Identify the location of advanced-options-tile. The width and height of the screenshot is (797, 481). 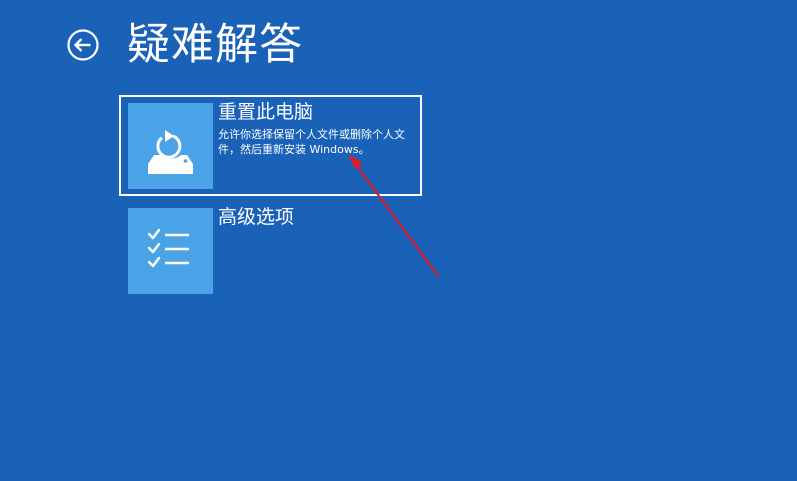
(170, 251).